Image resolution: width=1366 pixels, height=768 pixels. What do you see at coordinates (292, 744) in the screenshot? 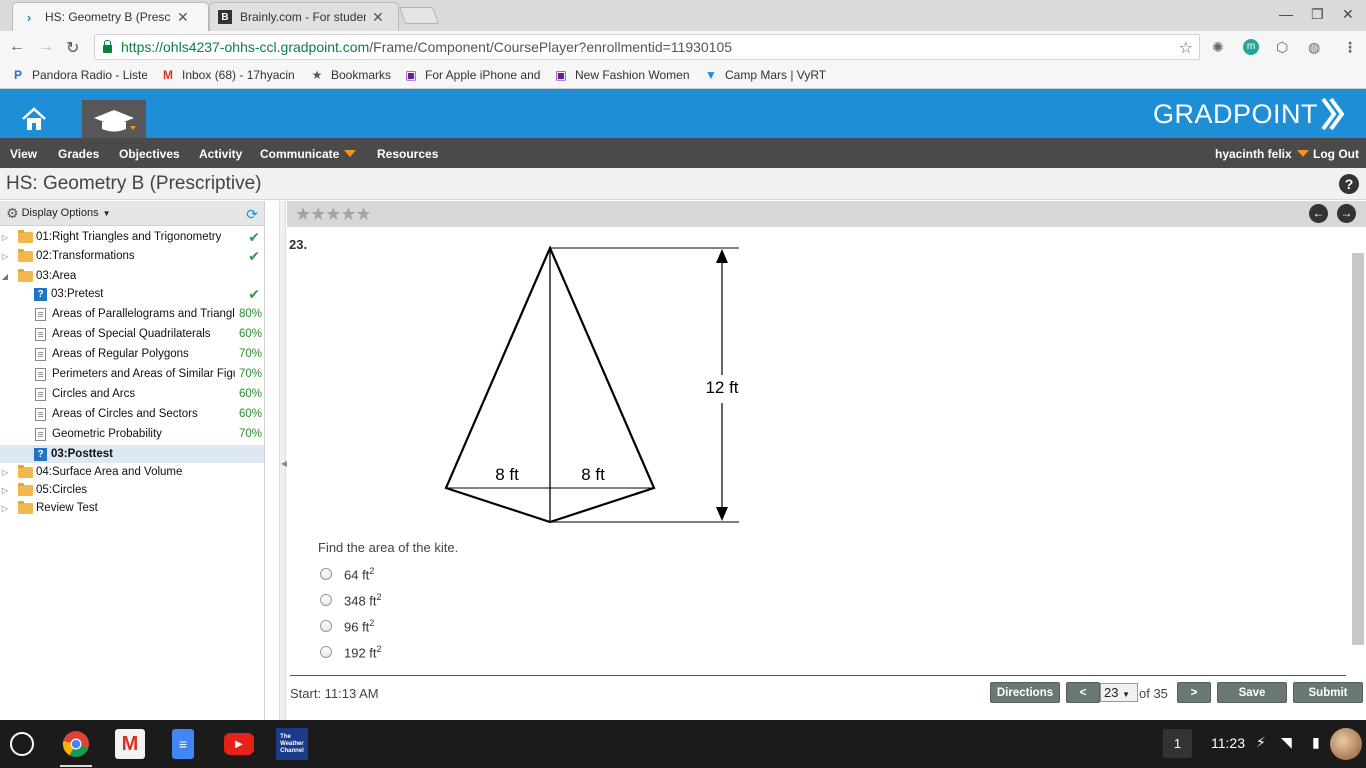
I see `weather-channel-app-icon: The Weather Channel` at bounding box center [292, 744].